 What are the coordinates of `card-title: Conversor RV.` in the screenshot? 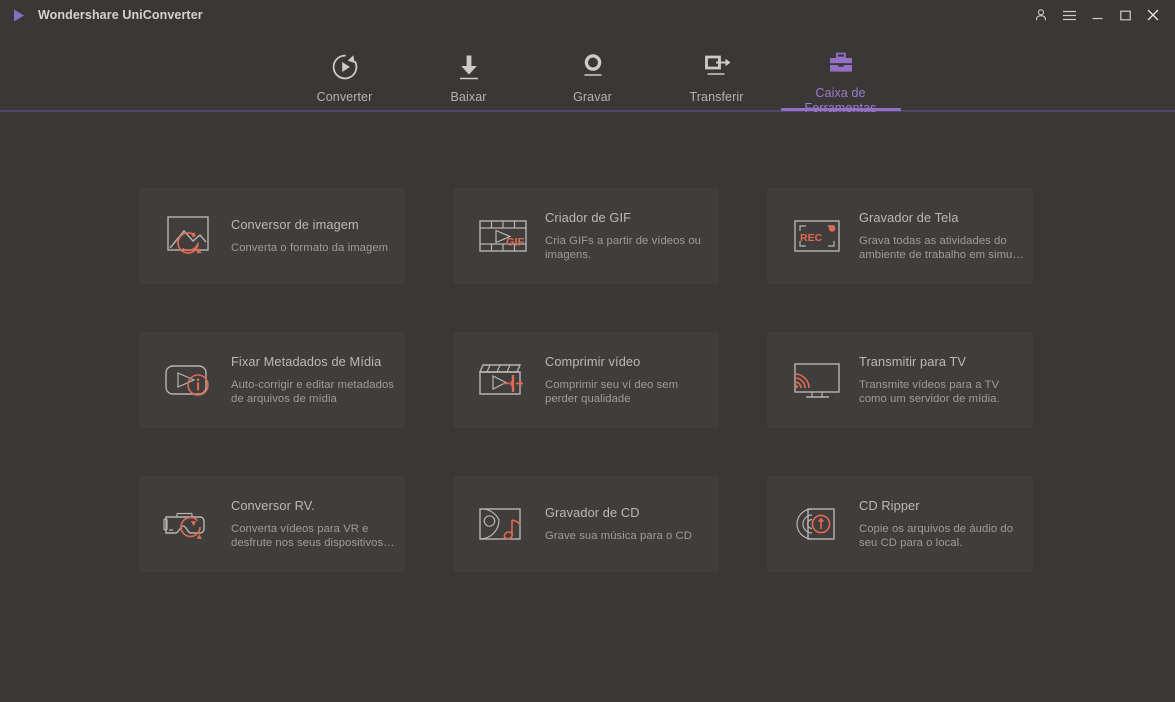 It's located at (273, 505).